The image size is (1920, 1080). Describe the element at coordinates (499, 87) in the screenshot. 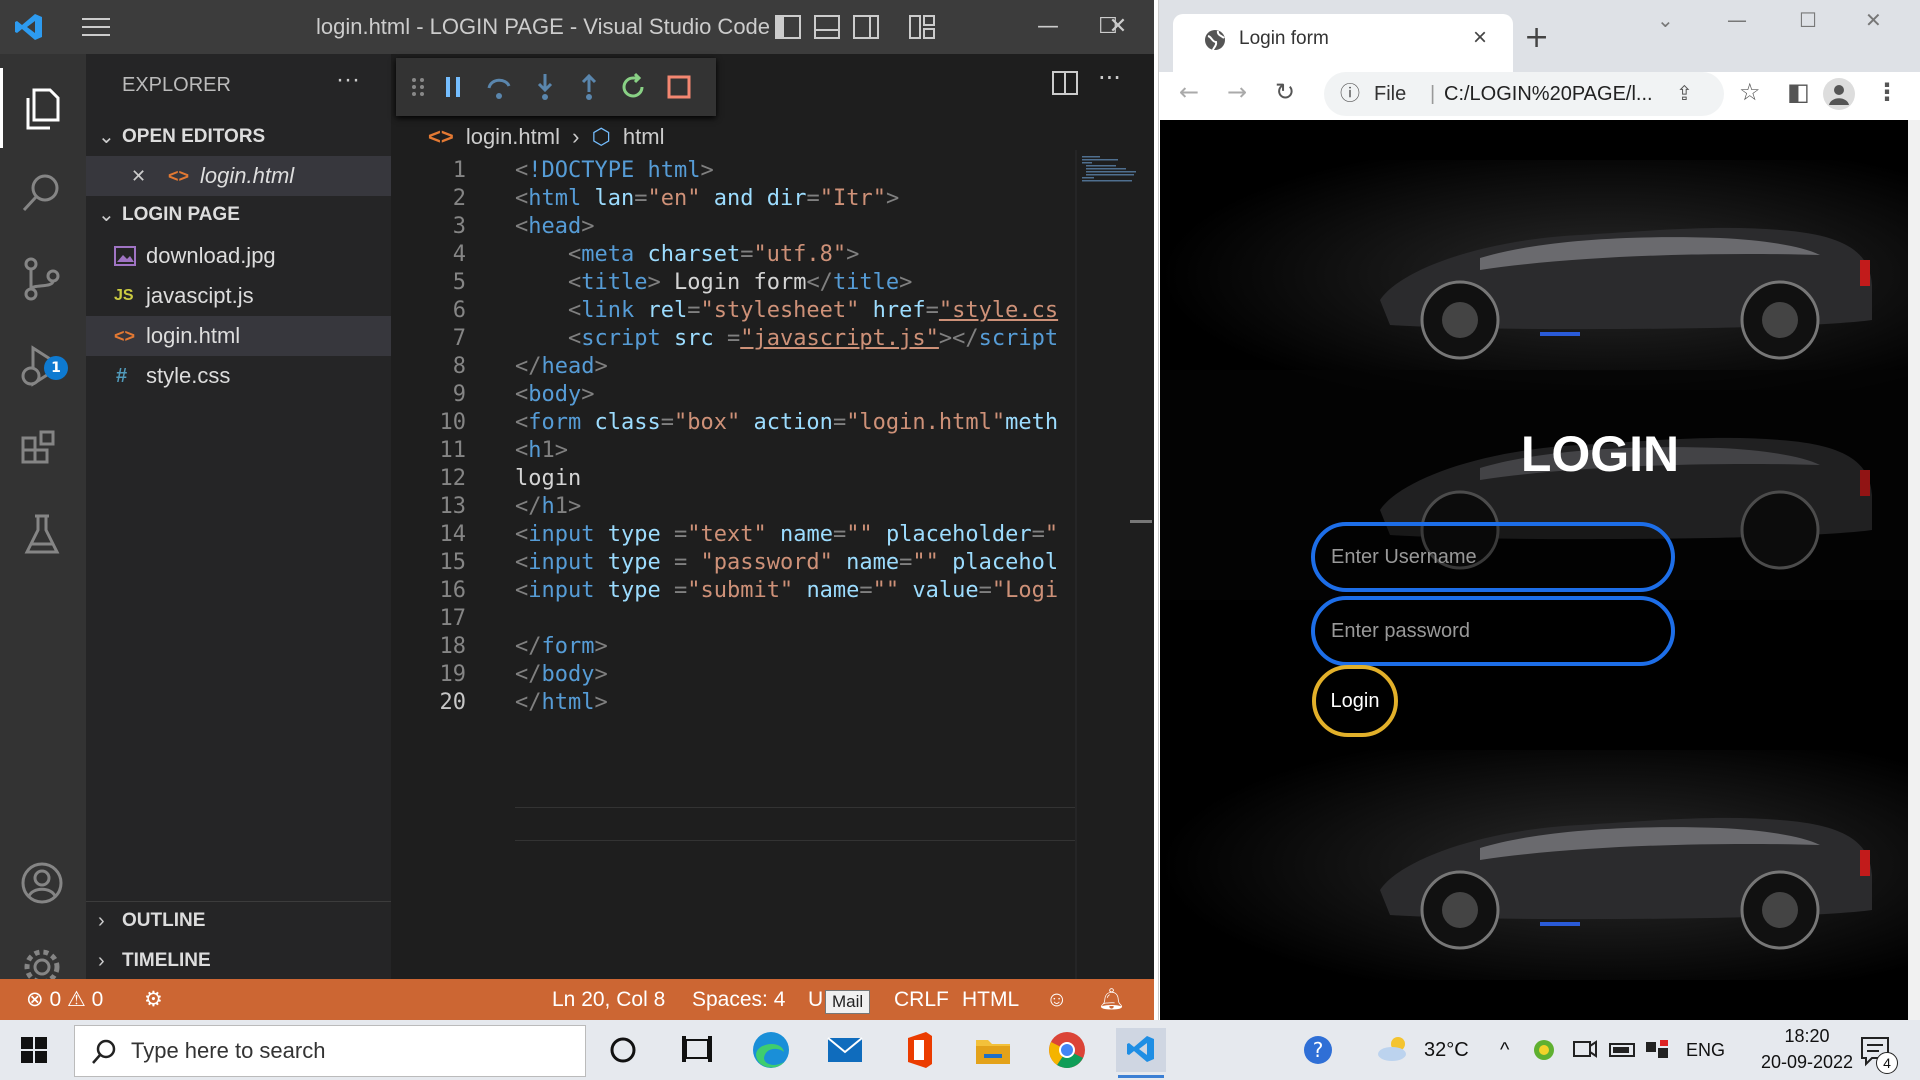

I see `step-over-icon` at that location.